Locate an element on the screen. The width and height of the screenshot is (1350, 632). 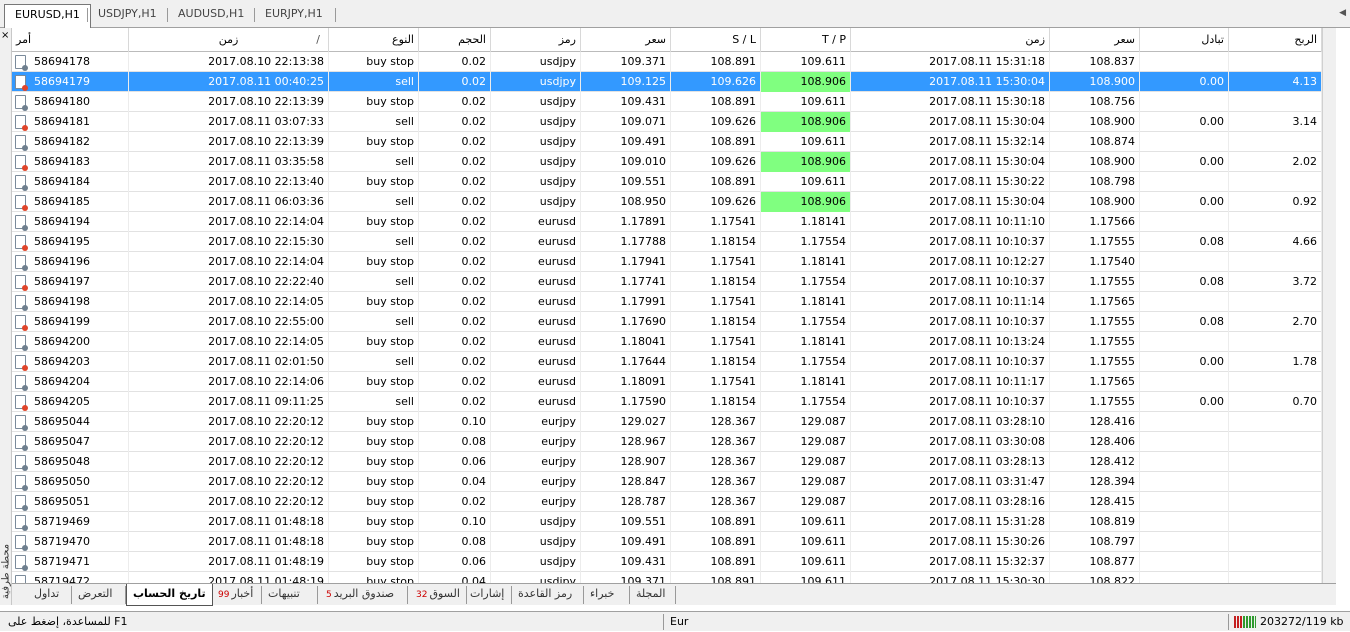
cell-close-price: 1.17566 is located at coordinates (1095, 222).